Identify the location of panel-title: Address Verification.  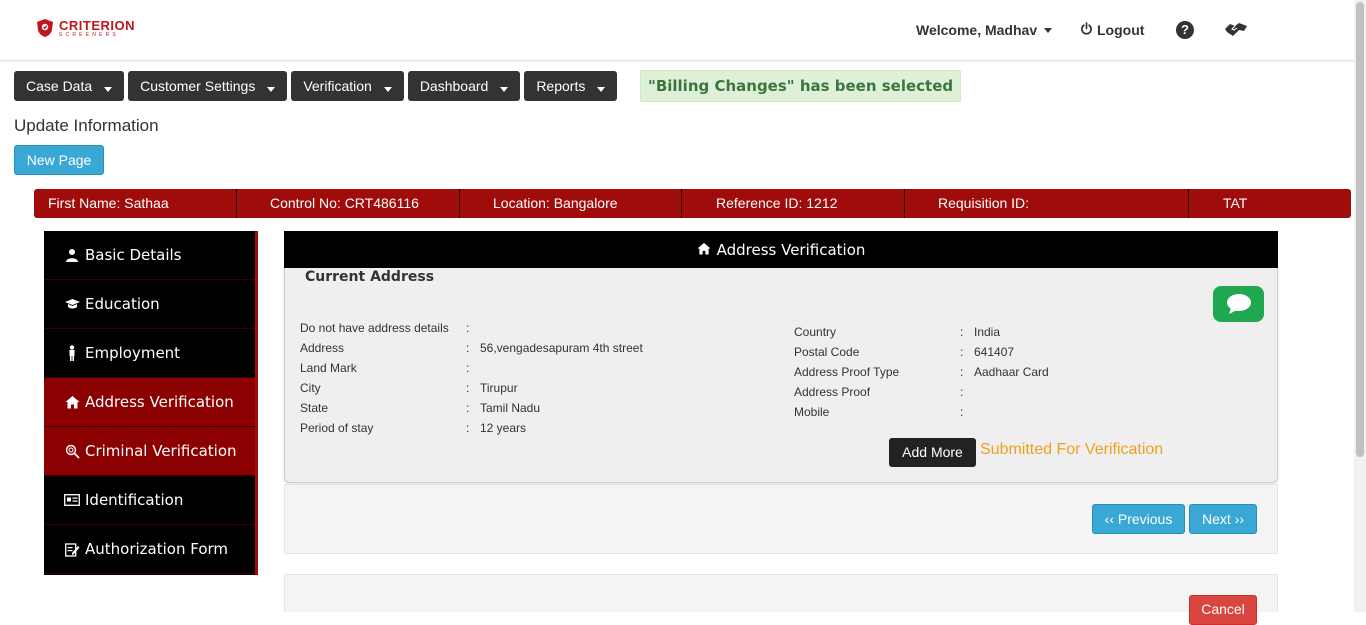
(791, 249).